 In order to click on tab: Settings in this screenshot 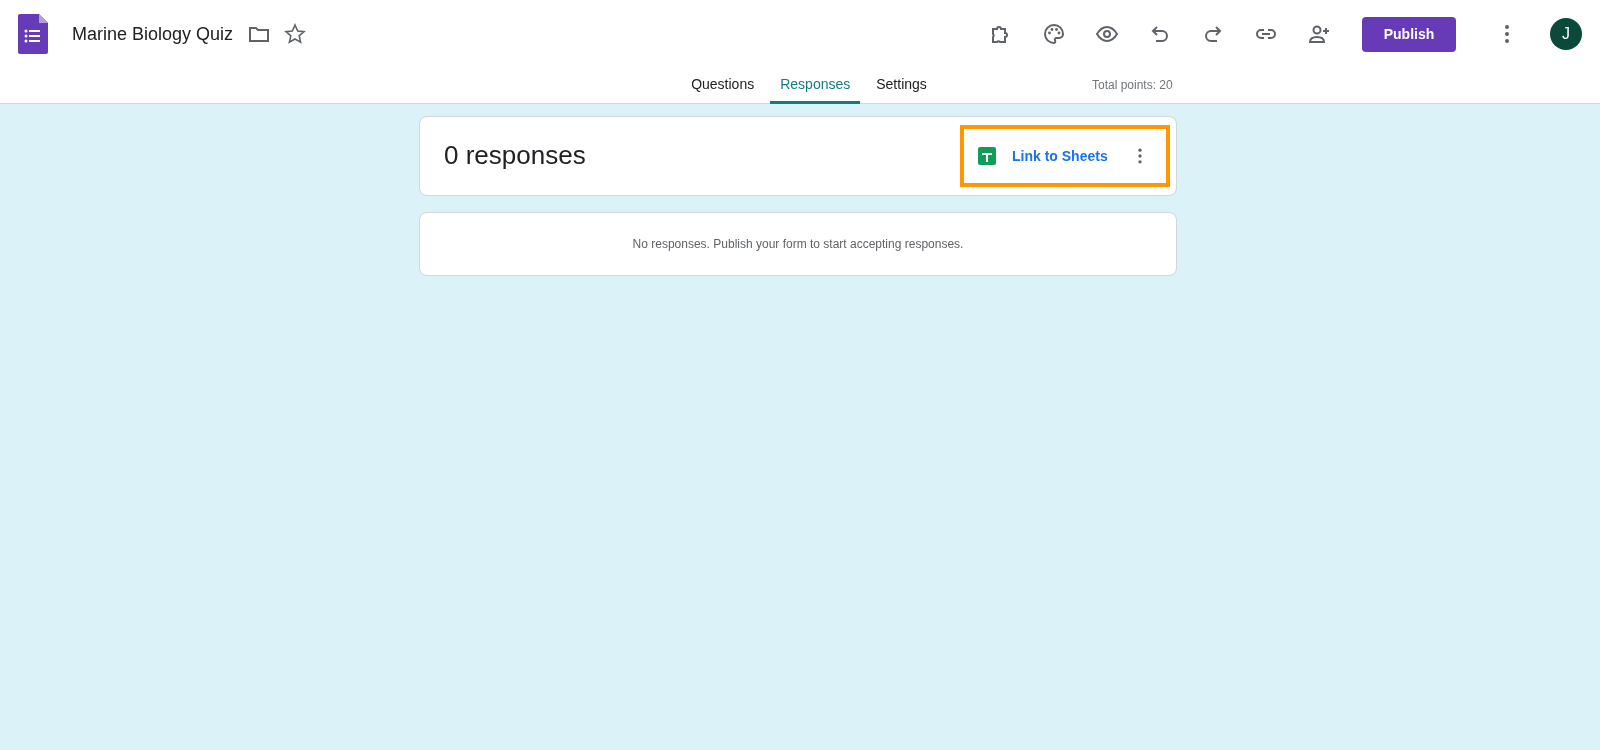, I will do `click(901, 86)`.